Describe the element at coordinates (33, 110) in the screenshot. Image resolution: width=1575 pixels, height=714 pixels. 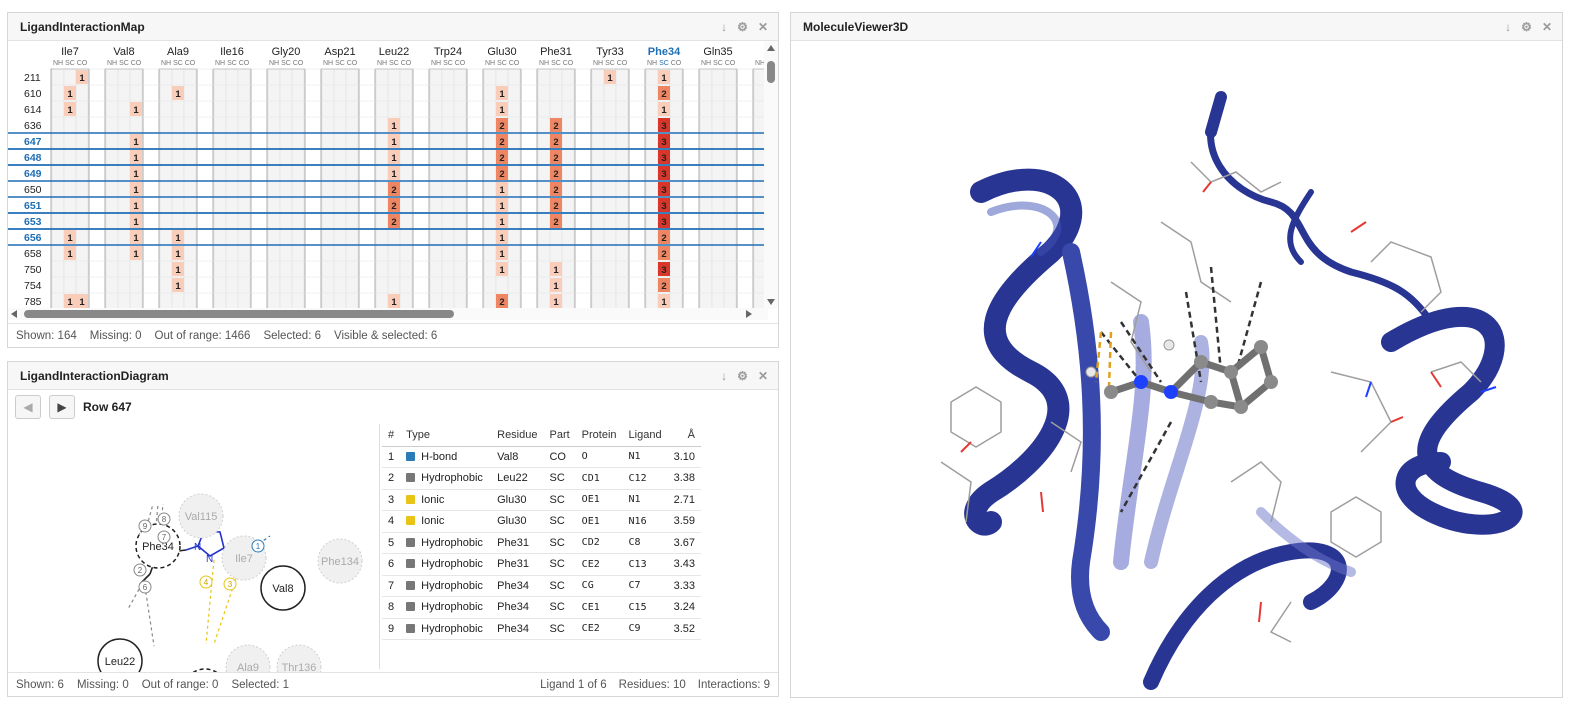
I see `row-label: 614` at that location.